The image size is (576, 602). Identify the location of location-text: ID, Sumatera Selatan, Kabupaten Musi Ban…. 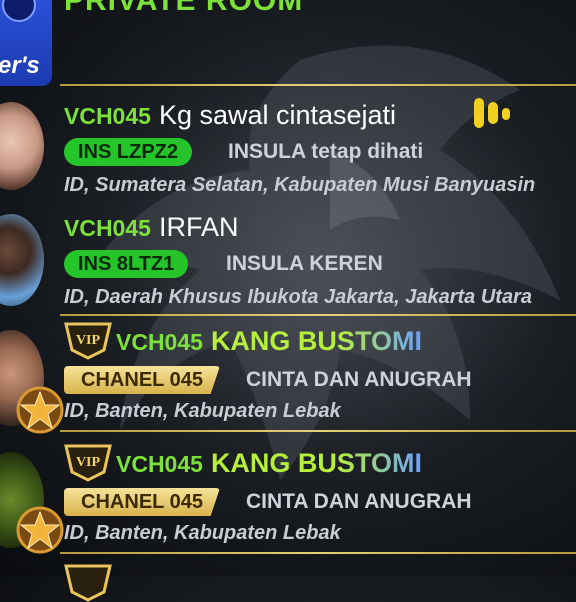
(300, 185).